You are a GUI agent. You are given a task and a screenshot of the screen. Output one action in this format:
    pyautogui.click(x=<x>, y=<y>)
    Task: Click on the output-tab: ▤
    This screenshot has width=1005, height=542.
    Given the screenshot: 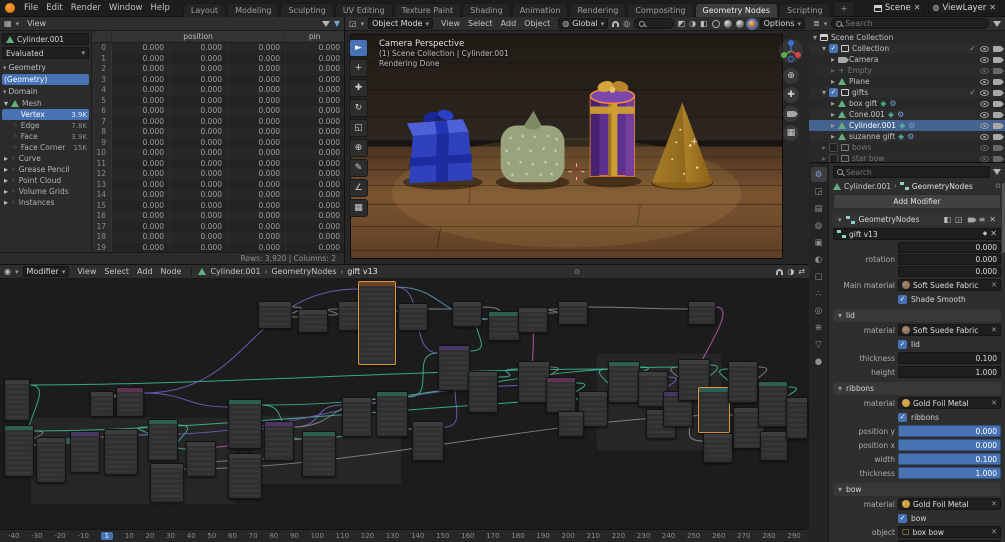 What is the action you would take?
    pyautogui.click(x=819, y=208)
    